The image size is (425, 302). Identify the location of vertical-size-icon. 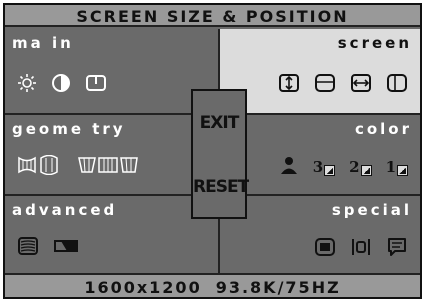
(289, 85).